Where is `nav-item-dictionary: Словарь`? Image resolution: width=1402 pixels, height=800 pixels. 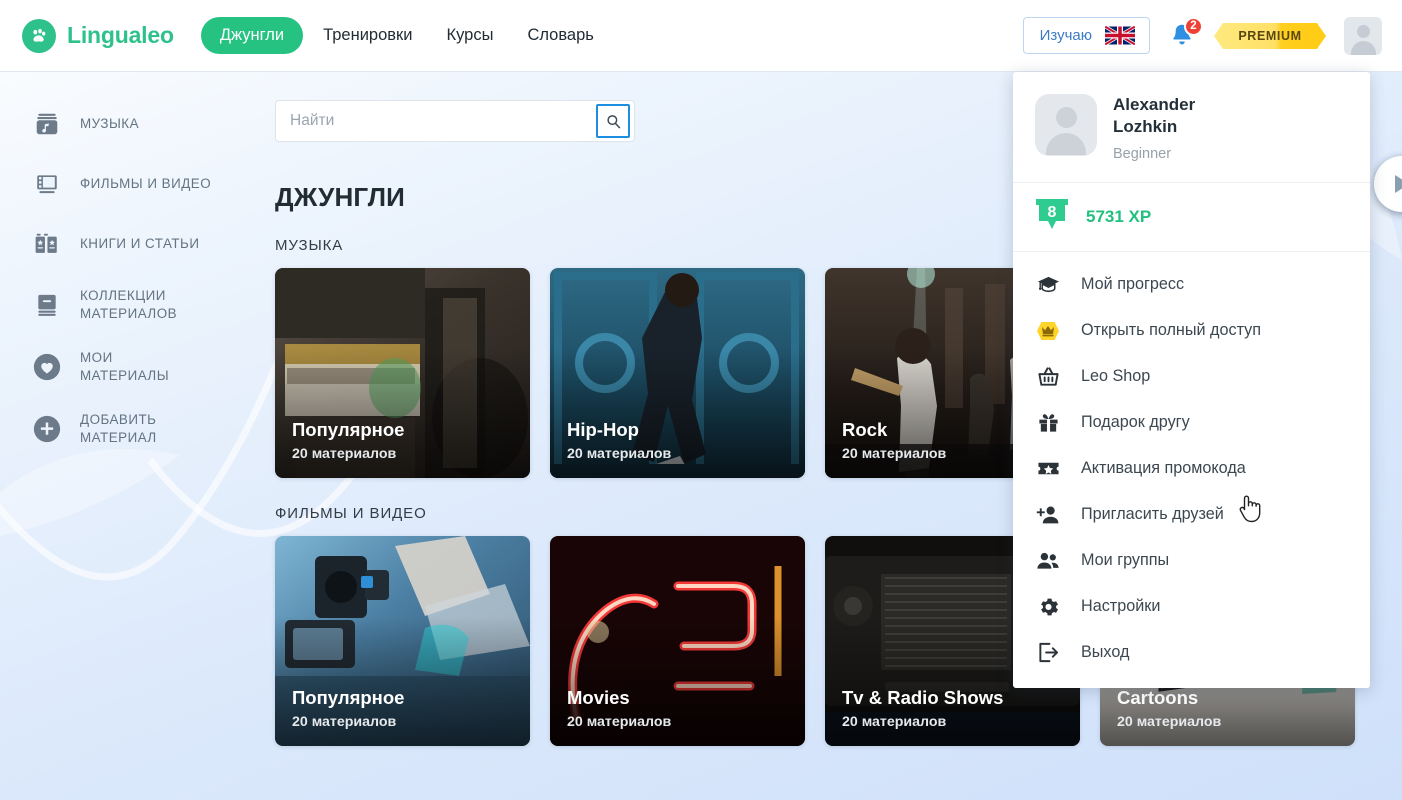
nav-item-dictionary: Словарь is located at coordinates (560, 35).